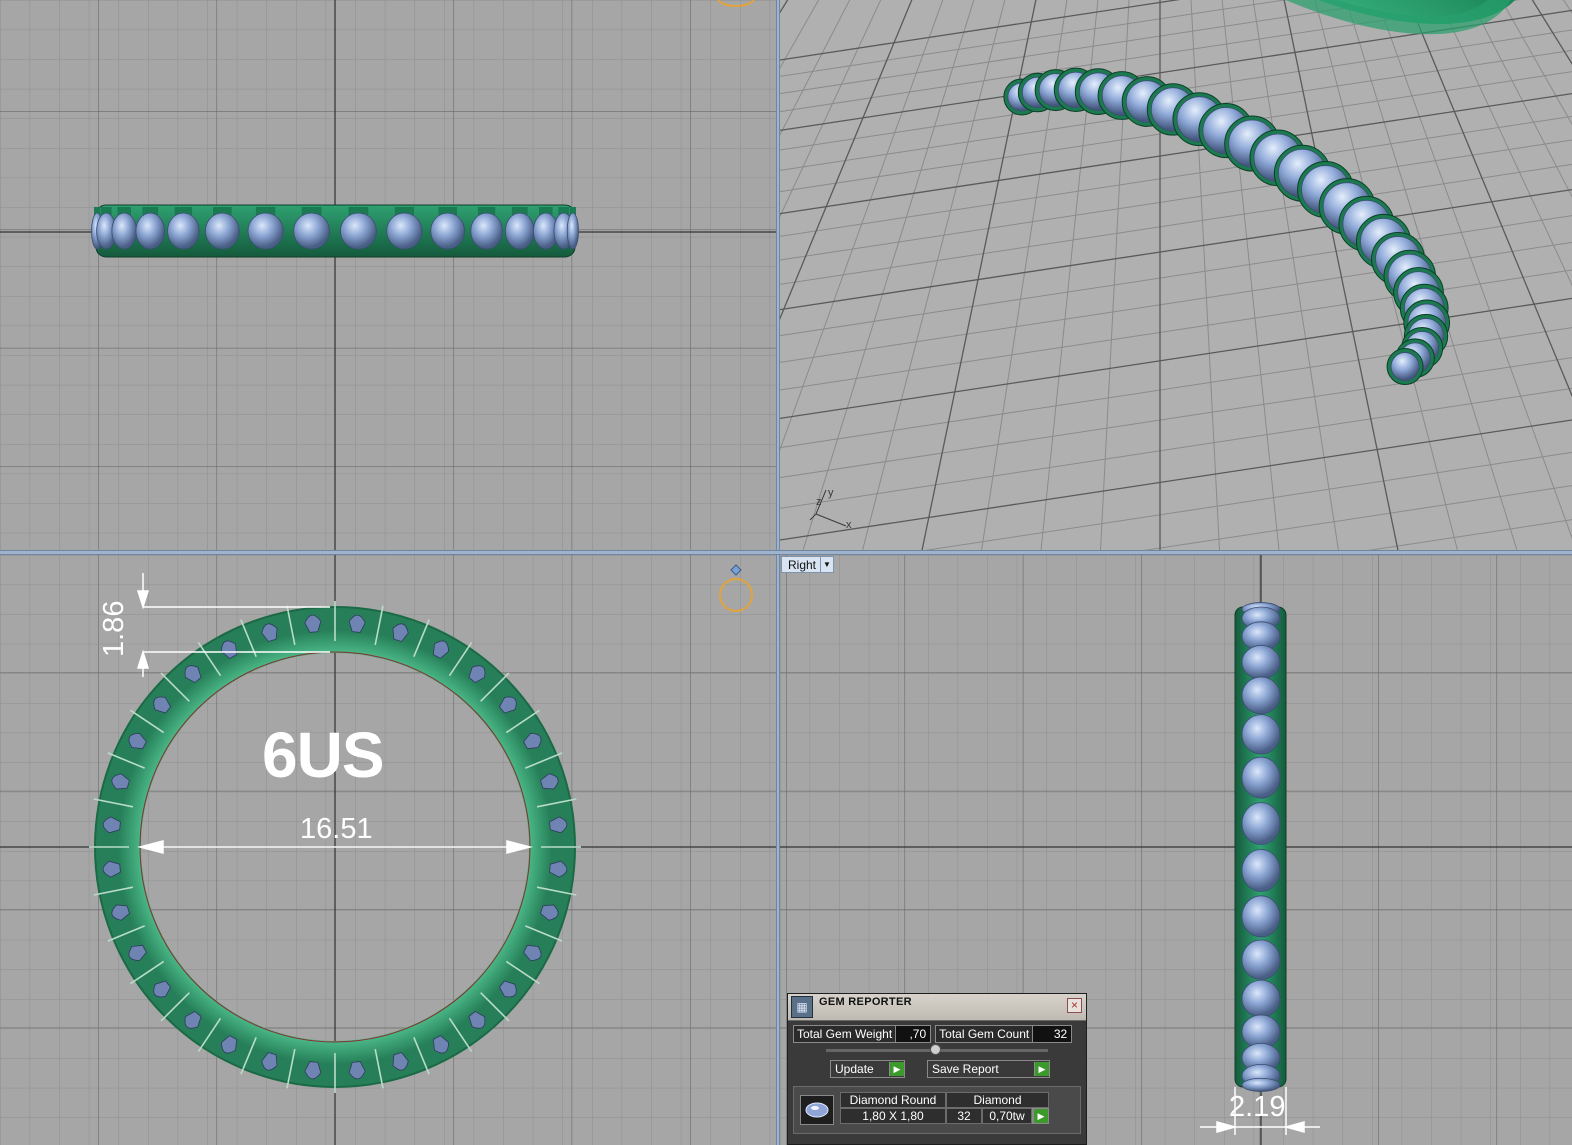 Image resolution: width=1572 pixels, height=1145 pixels. What do you see at coordinates (893, 1100) in the screenshot?
I see `gem-shape: Diamond Round` at bounding box center [893, 1100].